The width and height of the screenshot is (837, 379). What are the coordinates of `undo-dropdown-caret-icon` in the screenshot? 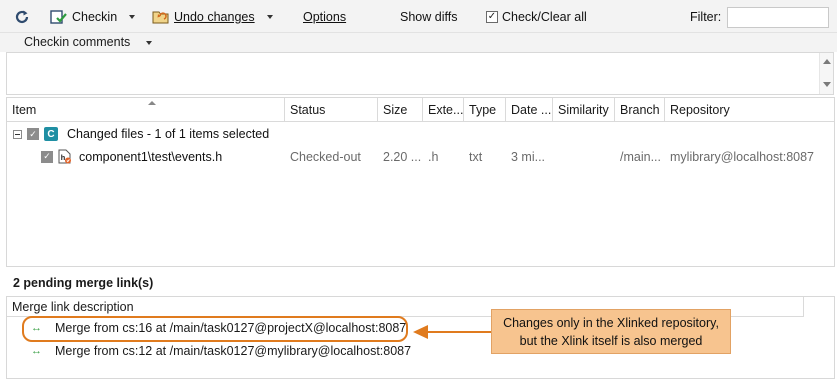 It's located at (269, 16).